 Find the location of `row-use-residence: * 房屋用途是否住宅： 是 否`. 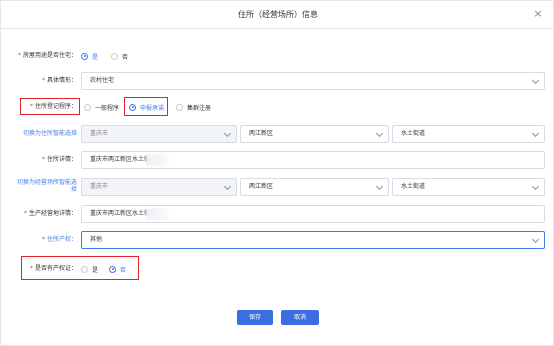

row-use-residence: * 房屋用途是否住宅： 是 否 is located at coordinates (277, 56).